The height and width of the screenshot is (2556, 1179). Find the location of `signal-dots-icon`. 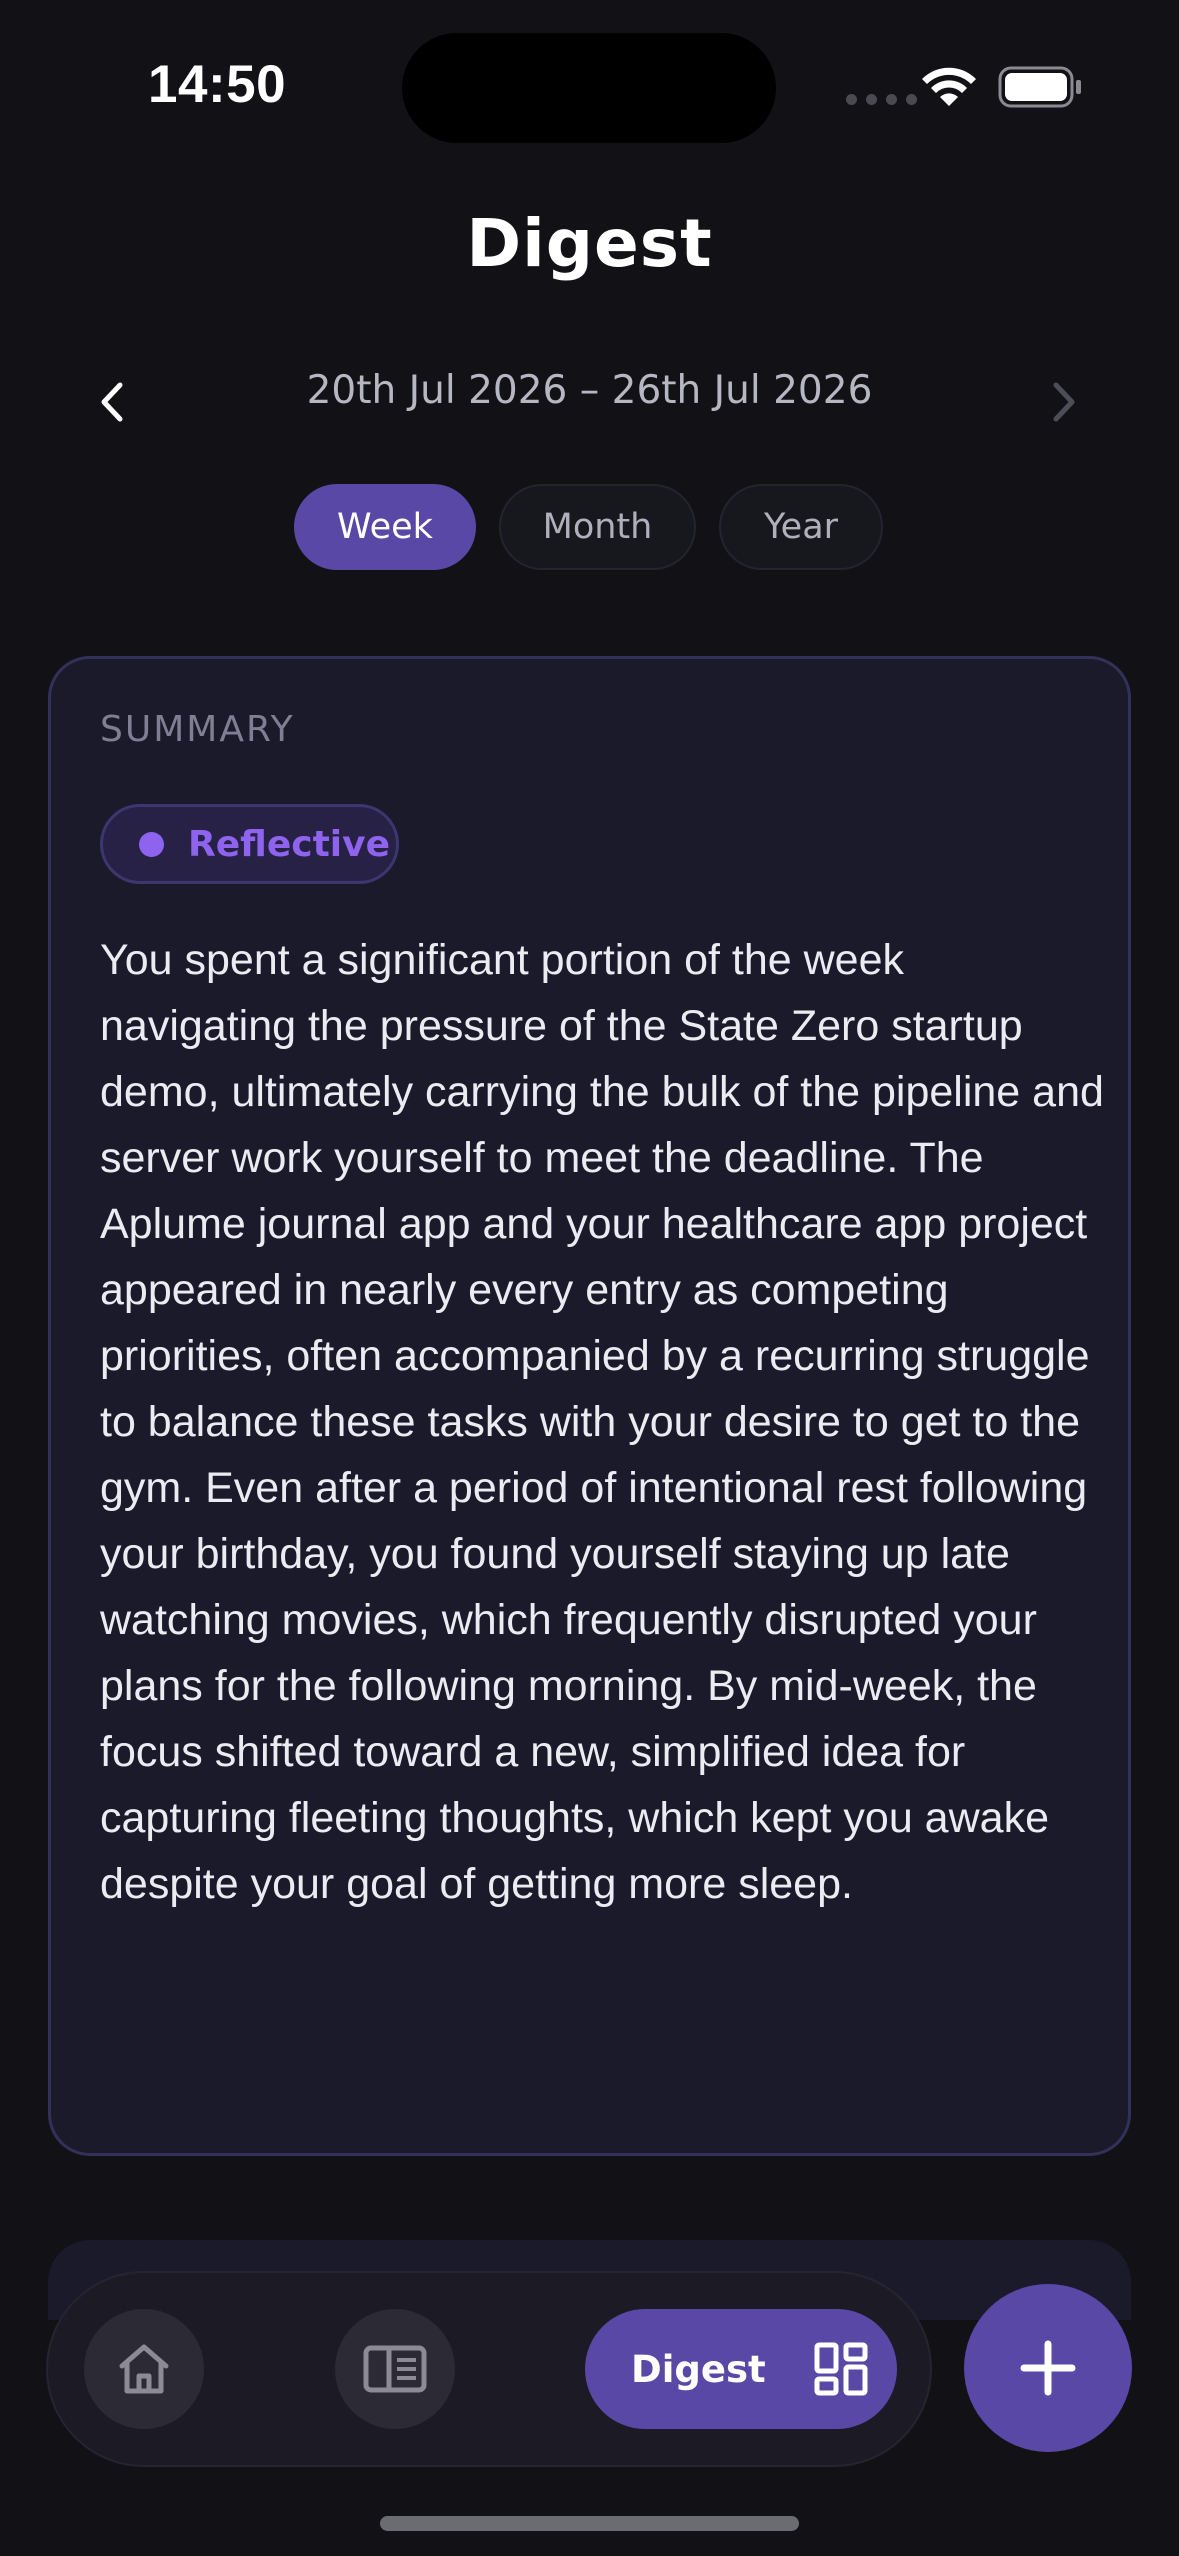

signal-dots-icon is located at coordinates (881, 99).